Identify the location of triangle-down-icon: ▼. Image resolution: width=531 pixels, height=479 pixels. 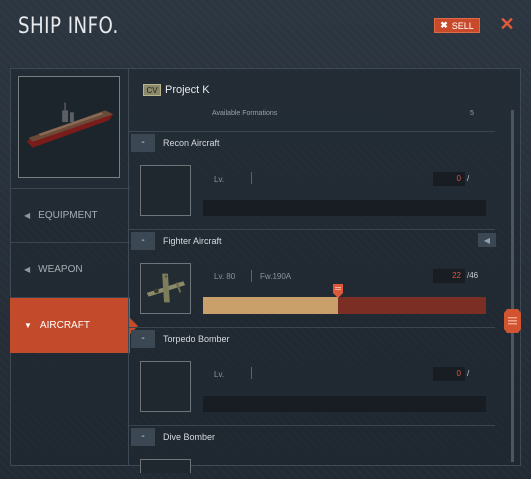
(28, 325).